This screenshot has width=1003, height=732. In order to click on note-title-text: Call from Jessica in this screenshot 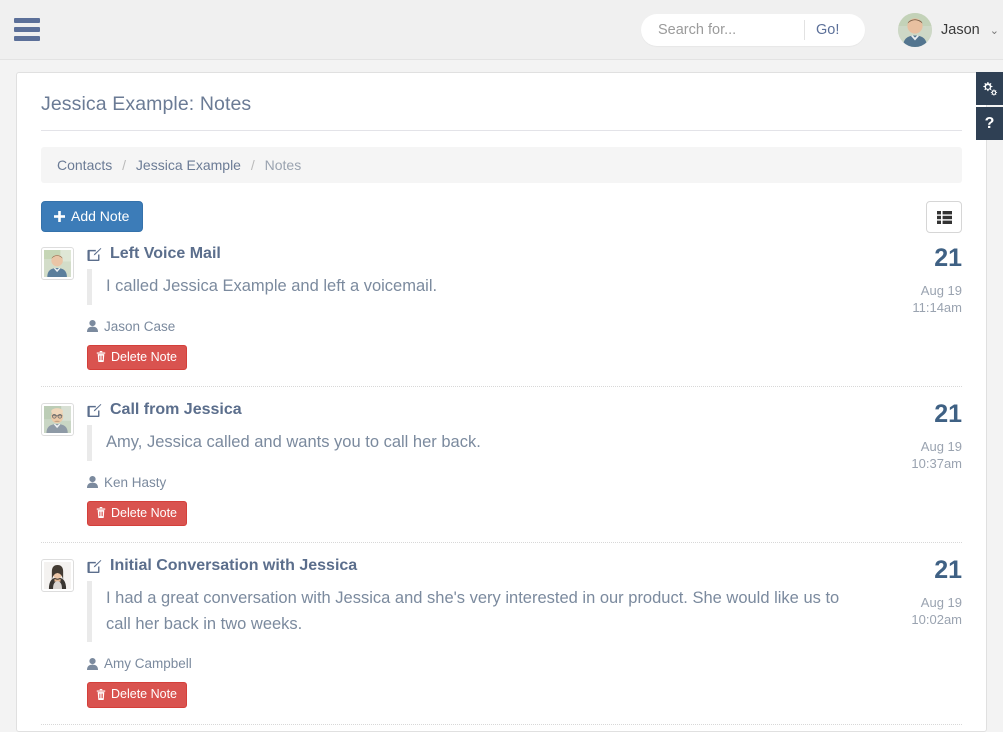, I will do `click(176, 410)`.